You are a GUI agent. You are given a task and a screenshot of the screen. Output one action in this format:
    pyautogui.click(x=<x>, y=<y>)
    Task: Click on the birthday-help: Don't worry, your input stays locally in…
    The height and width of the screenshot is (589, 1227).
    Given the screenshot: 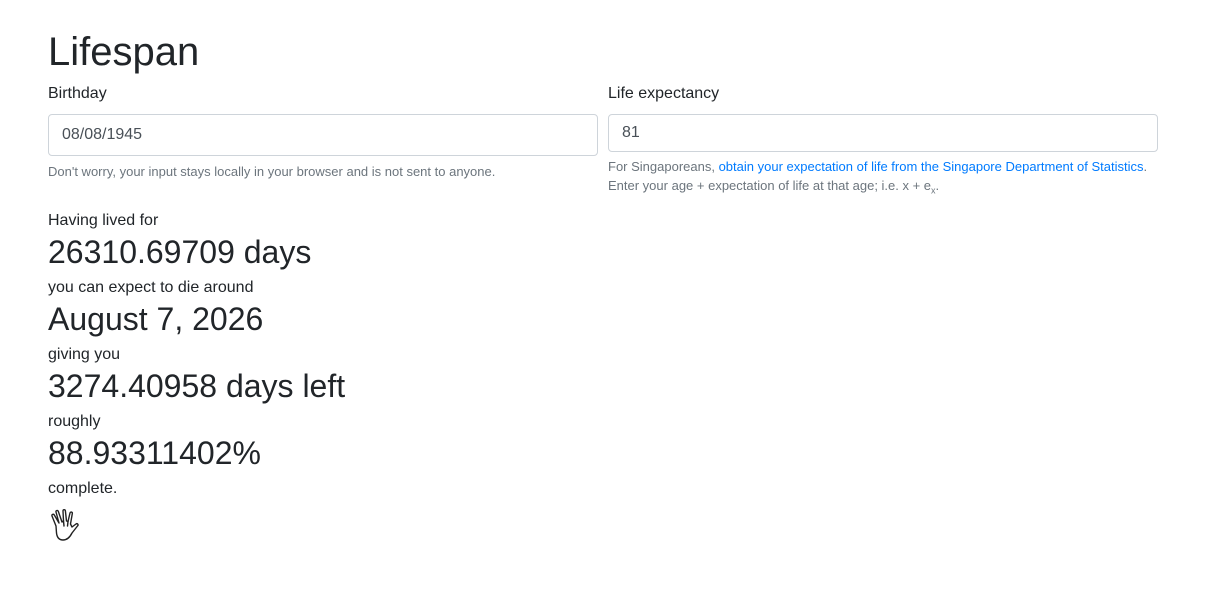 What is the action you would take?
    pyautogui.click(x=272, y=171)
    